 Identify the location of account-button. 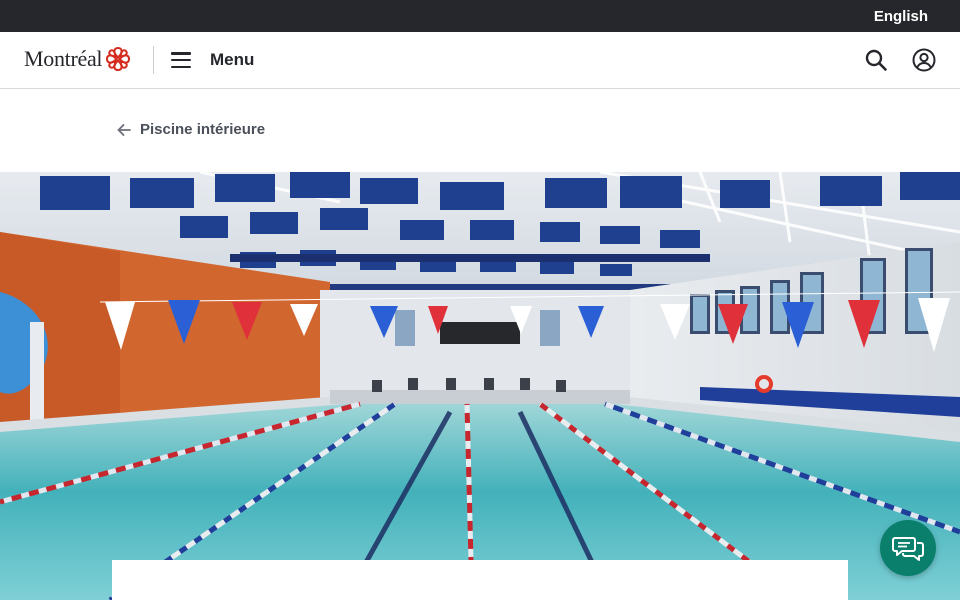
(924, 60).